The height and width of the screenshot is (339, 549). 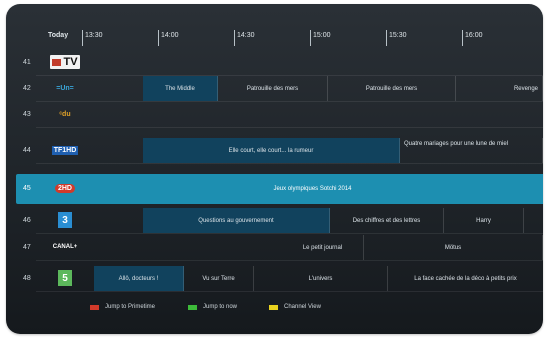 I want to click on channel-number: 45, so click(x=27, y=188).